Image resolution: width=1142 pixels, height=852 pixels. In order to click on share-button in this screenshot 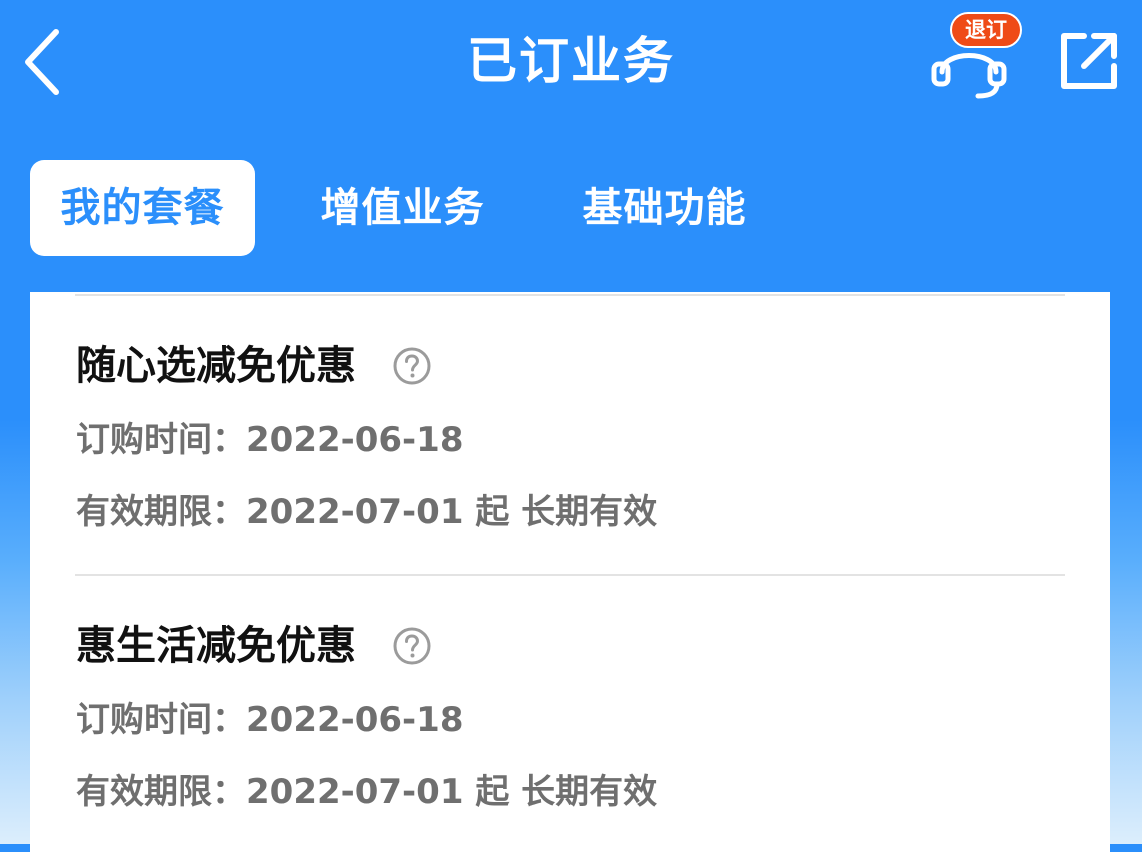, I will do `click(1089, 61)`.